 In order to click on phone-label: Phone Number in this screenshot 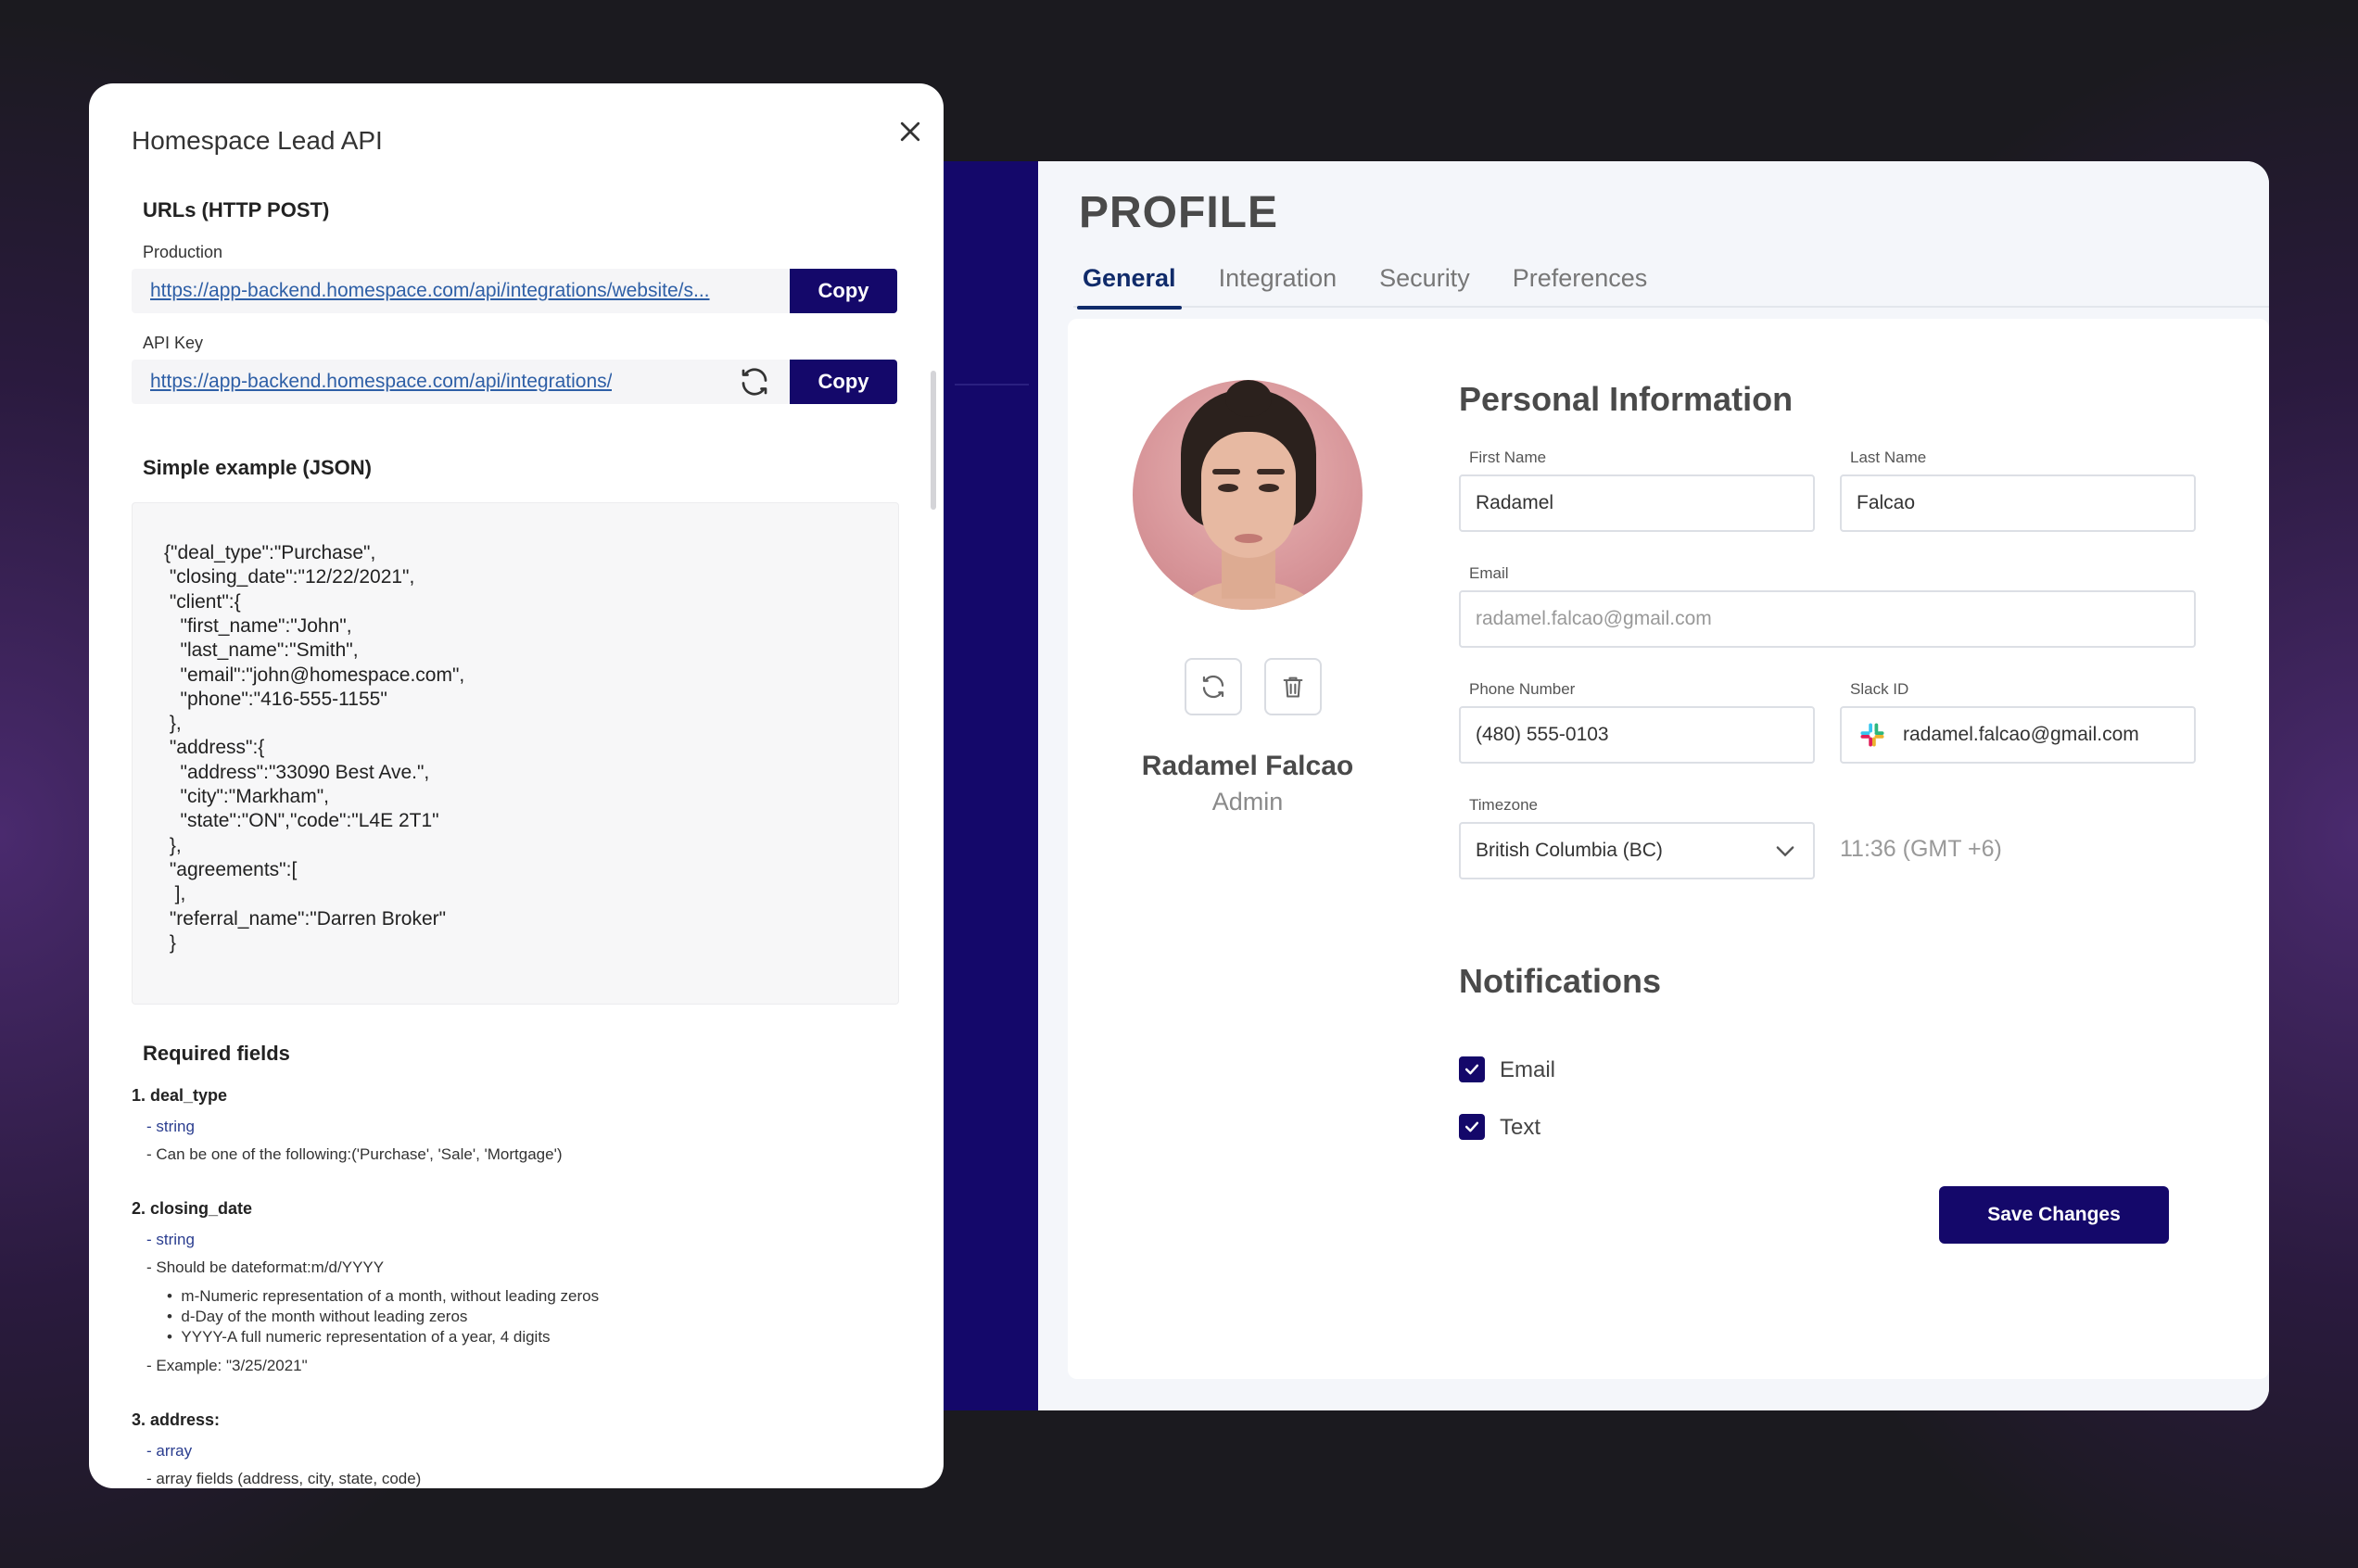, I will do `click(1523, 689)`.